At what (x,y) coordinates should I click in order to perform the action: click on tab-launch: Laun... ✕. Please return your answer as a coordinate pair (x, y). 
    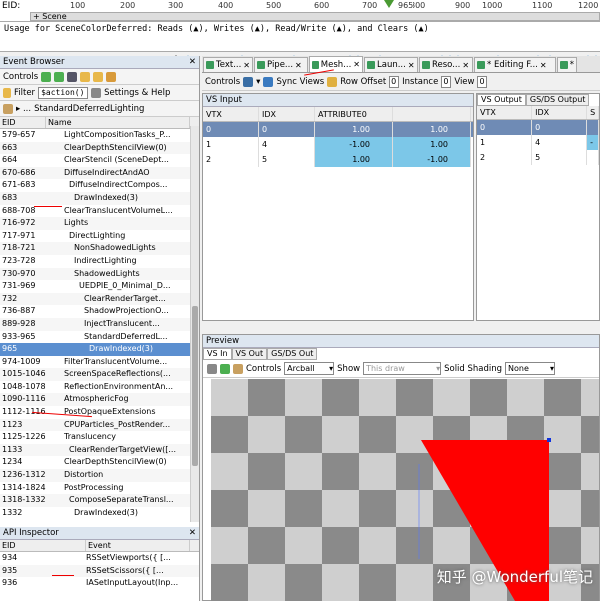
    Looking at the image, I should click on (391, 64).